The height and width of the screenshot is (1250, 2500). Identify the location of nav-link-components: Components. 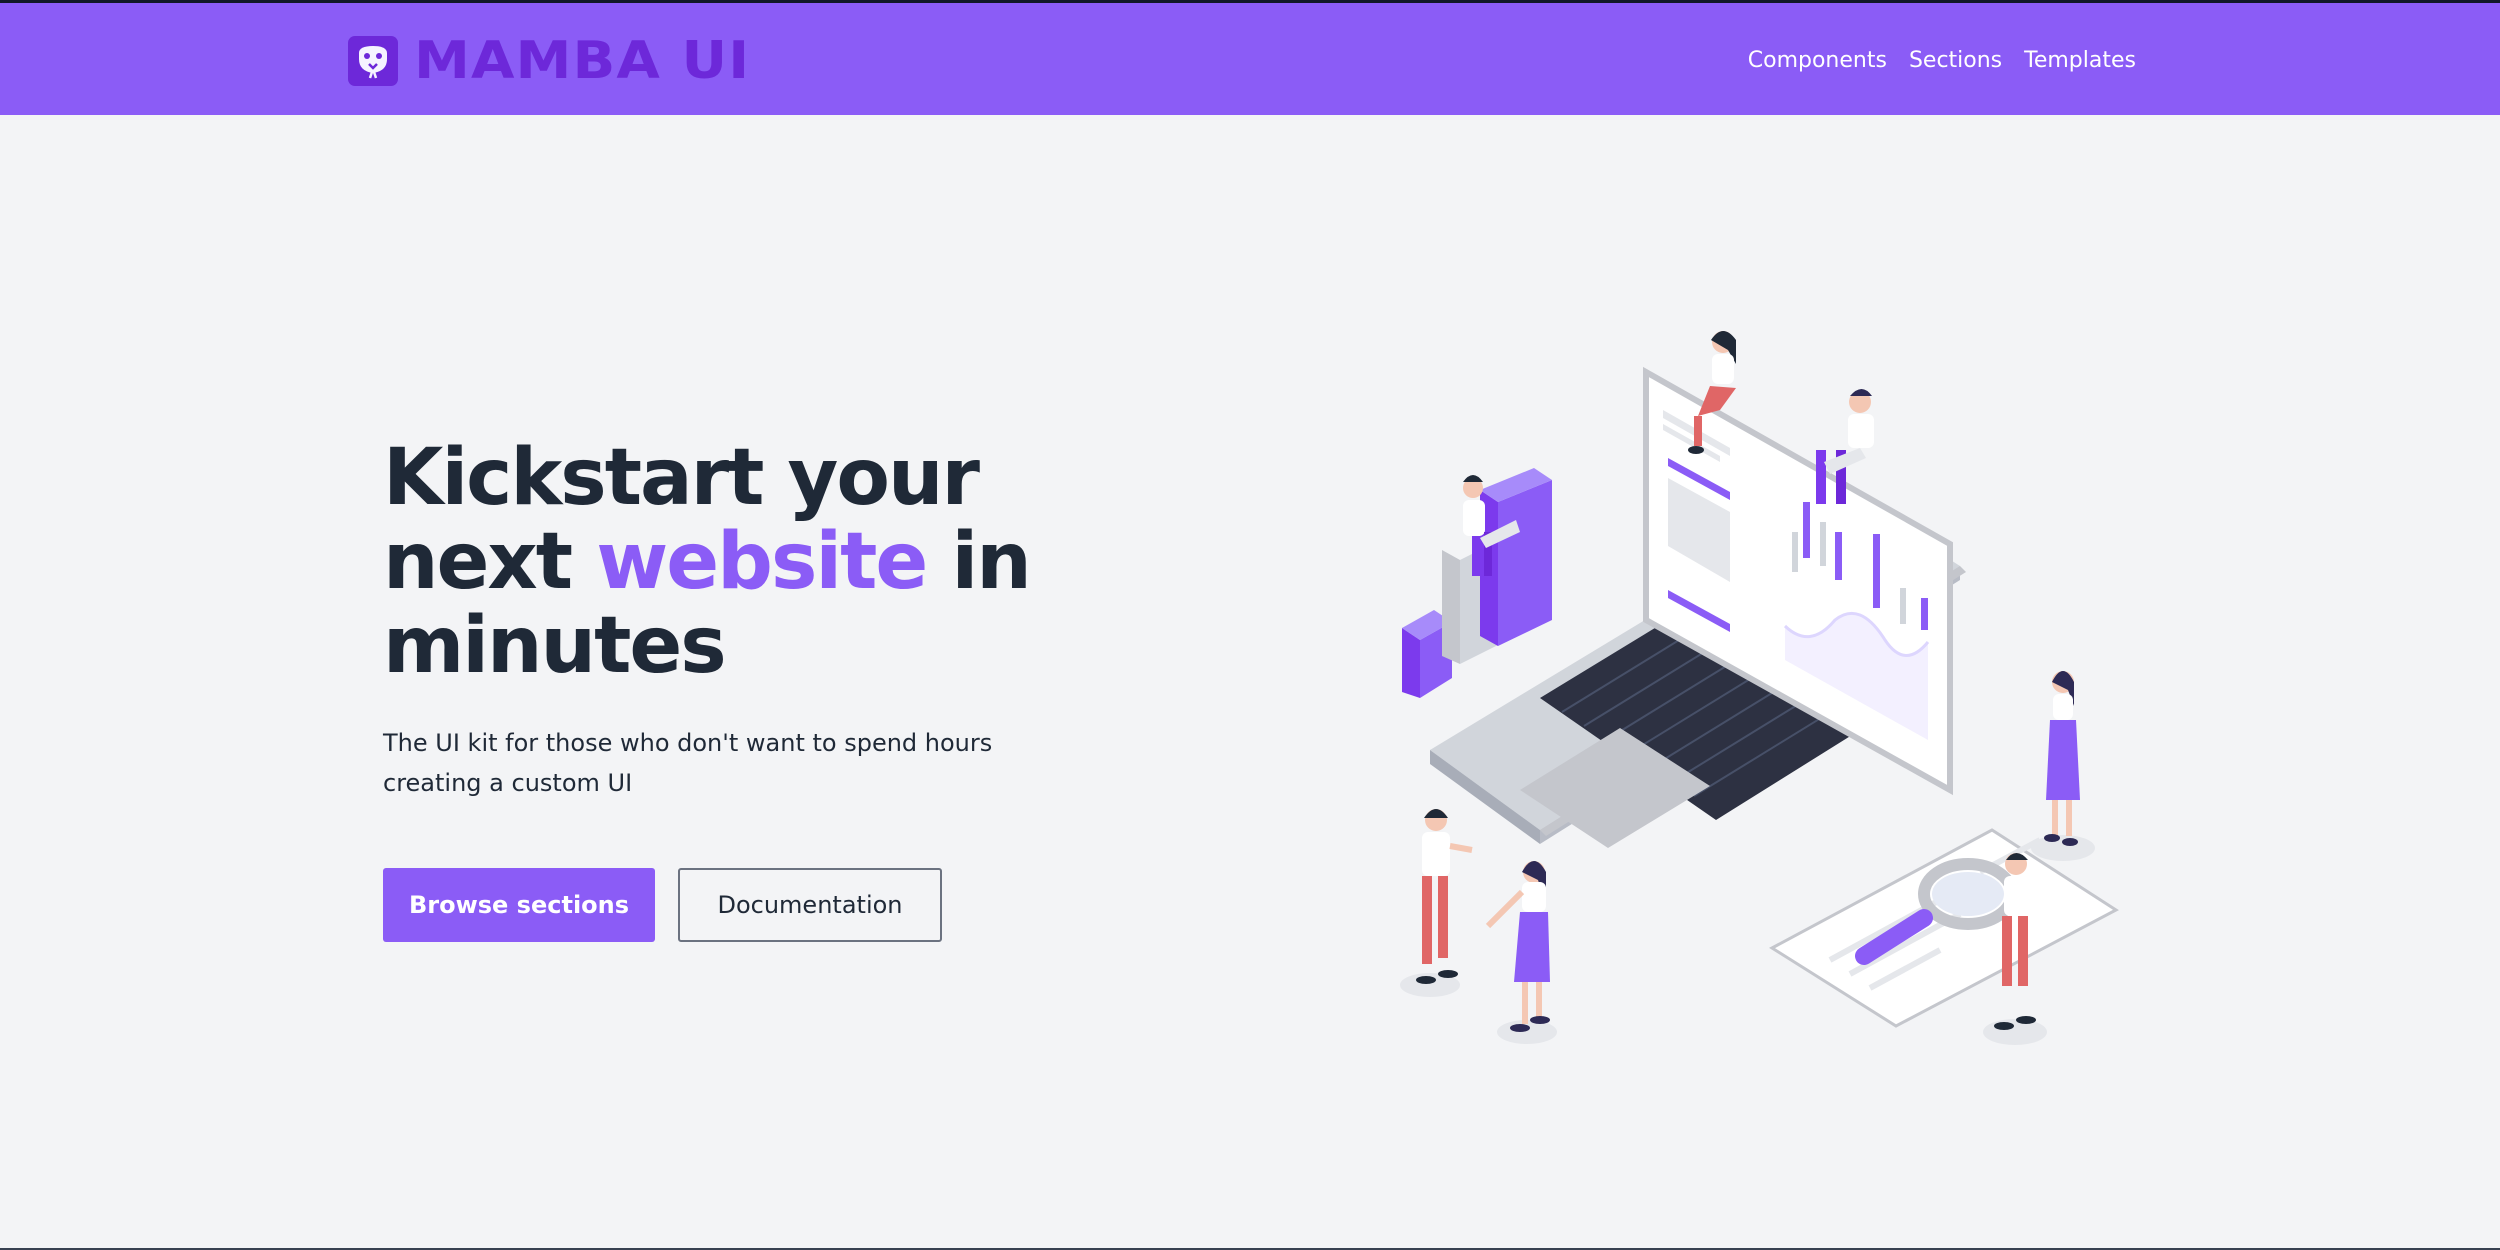
(1817, 61).